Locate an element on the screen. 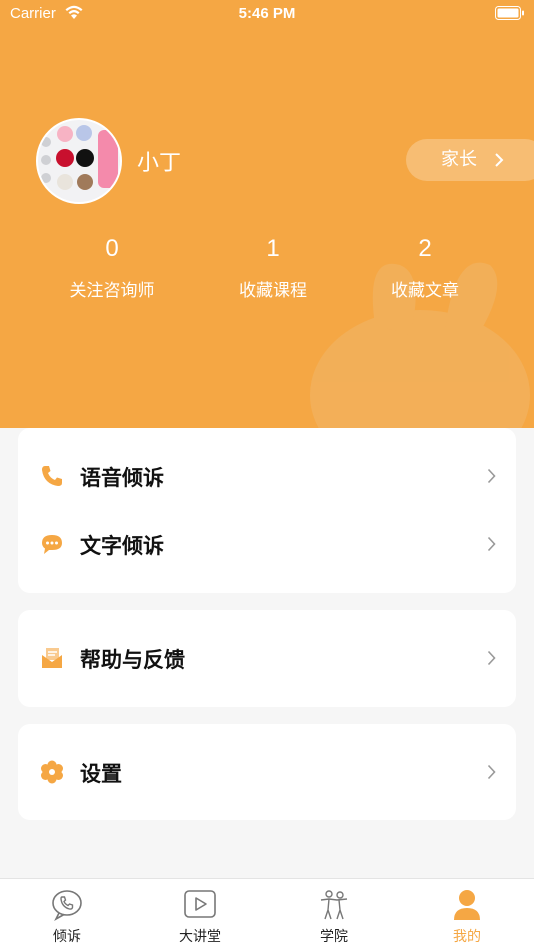 This screenshot has width=534, height=950. battery-icon is located at coordinates (509, 13).